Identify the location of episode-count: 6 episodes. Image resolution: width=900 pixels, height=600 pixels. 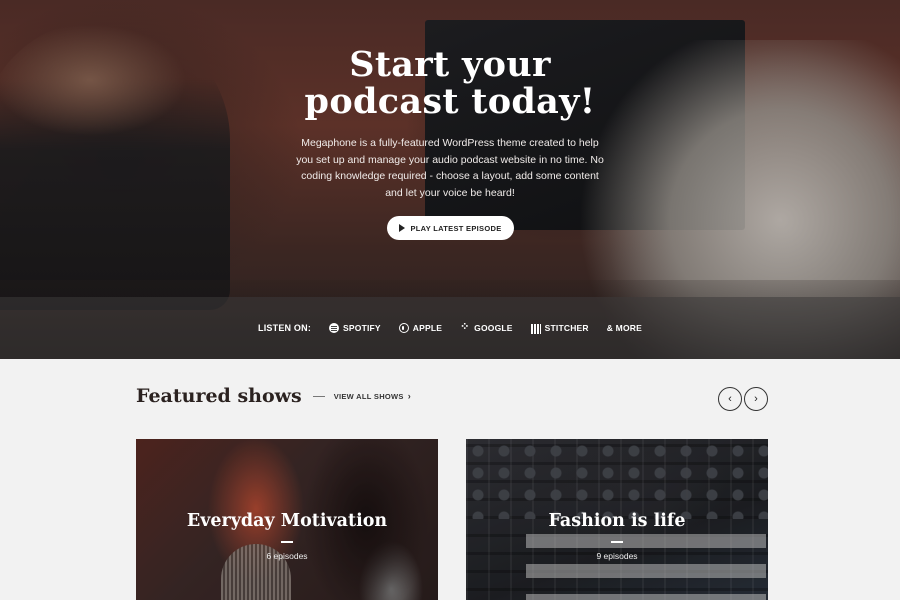
(287, 555).